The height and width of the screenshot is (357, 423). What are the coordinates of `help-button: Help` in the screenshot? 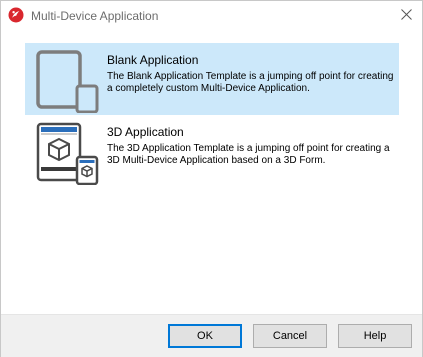 It's located at (375, 336).